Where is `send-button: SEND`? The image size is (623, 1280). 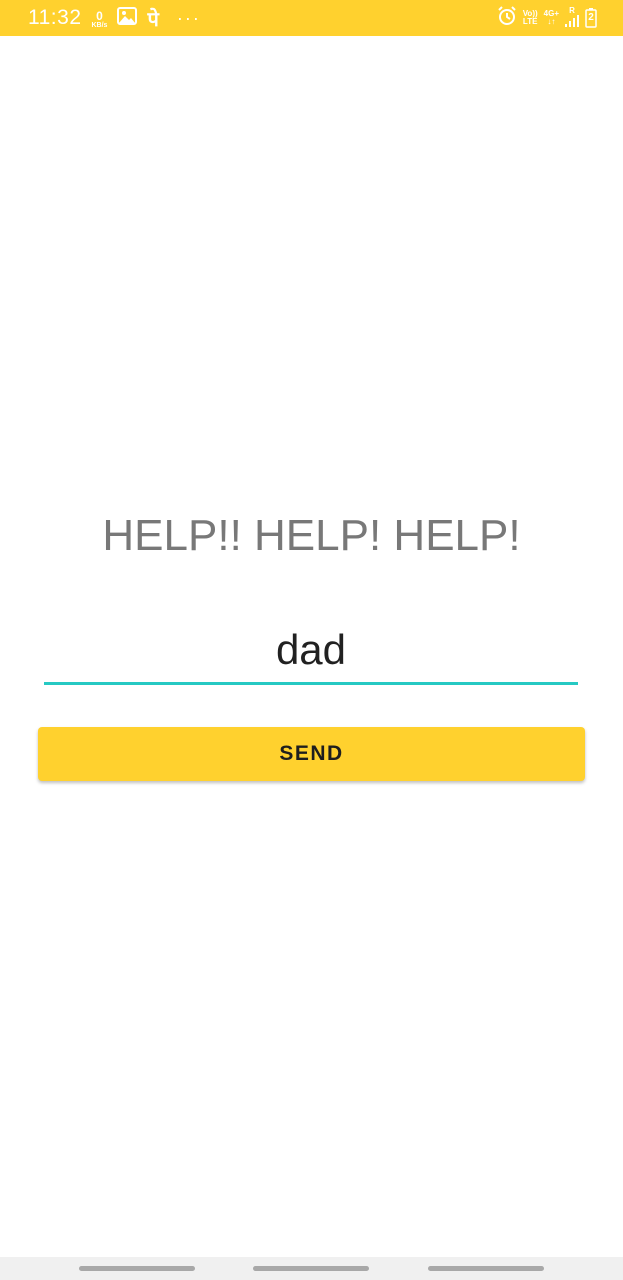 send-button: SEND is located at coordinates (311, 754).